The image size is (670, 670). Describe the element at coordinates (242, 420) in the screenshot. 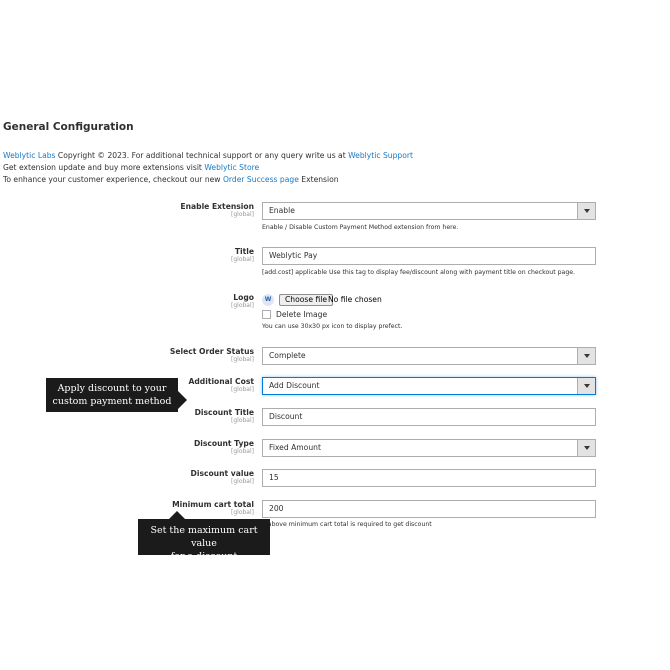

I see `discount-title-scope: [global]` at that location.